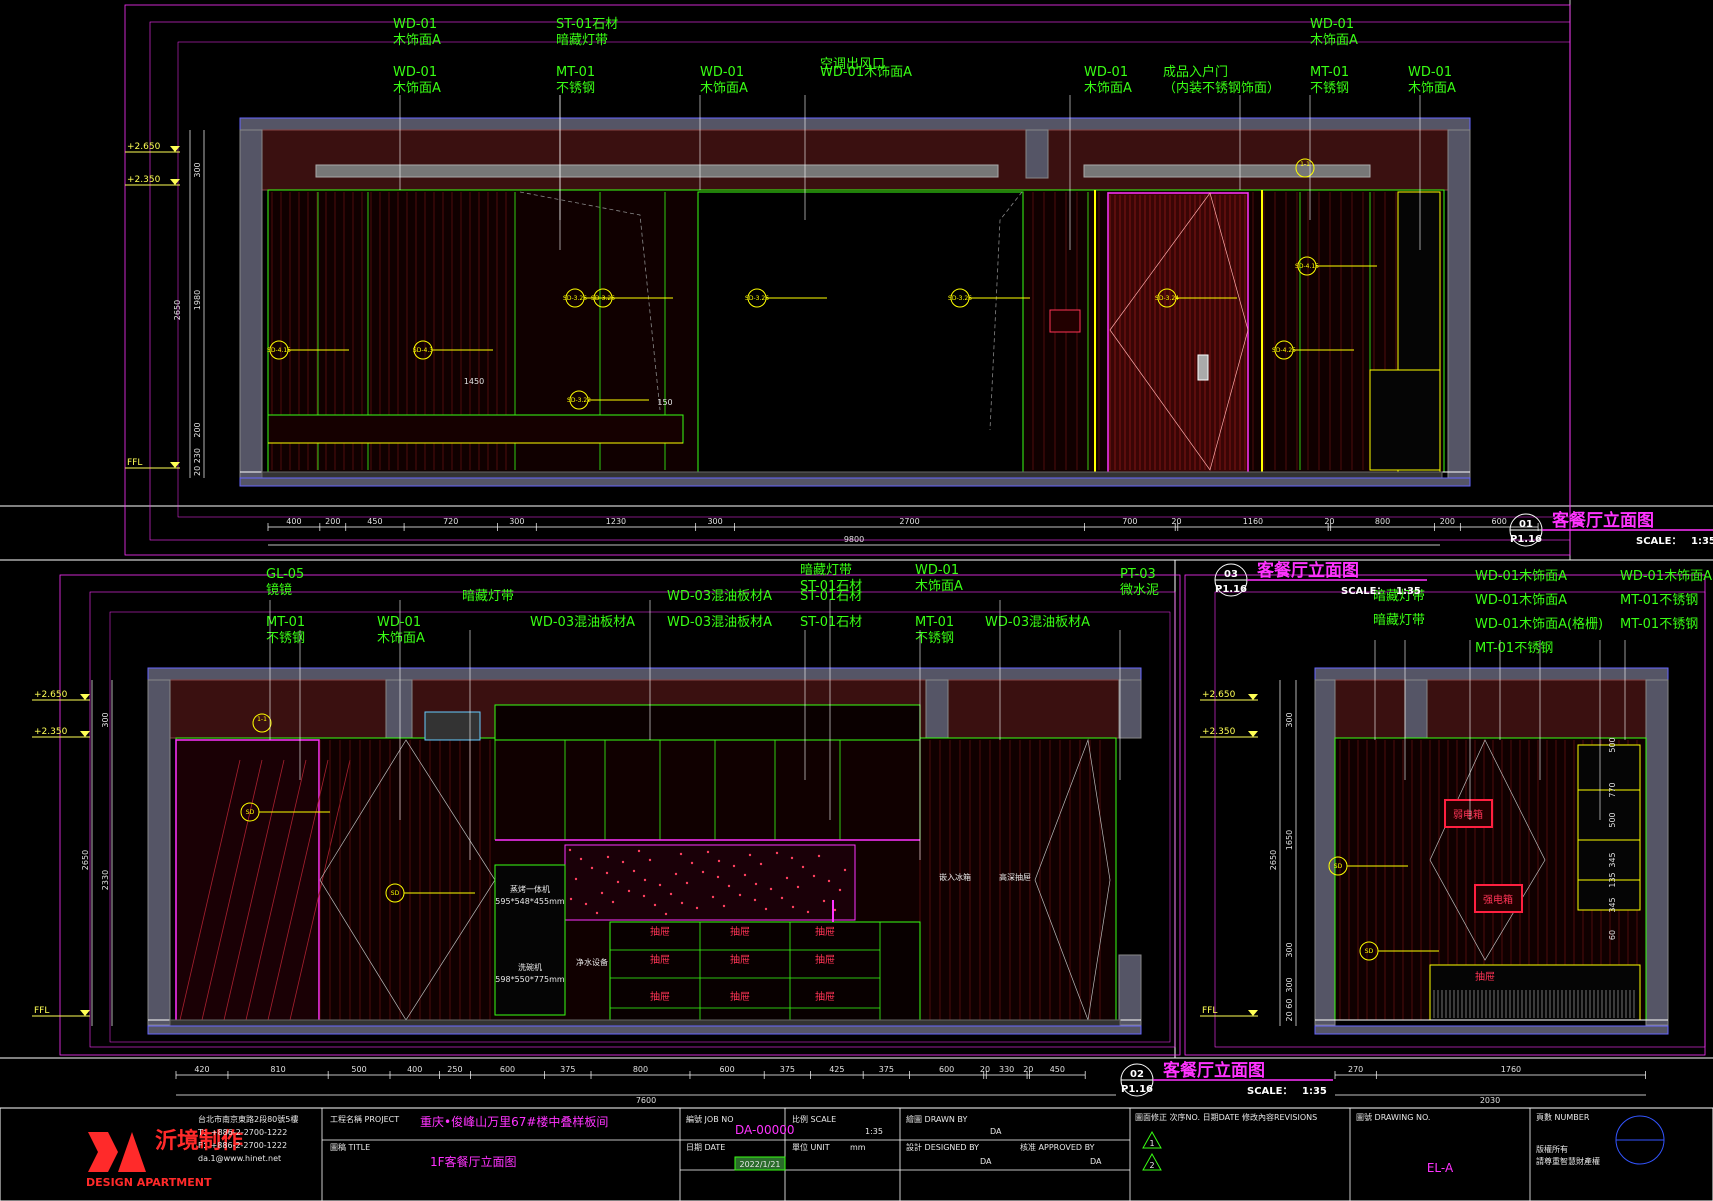 Image resolution: width=1713 pixels, height=1201 pixels. What do you see at coordinates (1289, 1010) in the screenshot?
I see `vdim-text: 20 60` at bounding box center [1289, 1010].